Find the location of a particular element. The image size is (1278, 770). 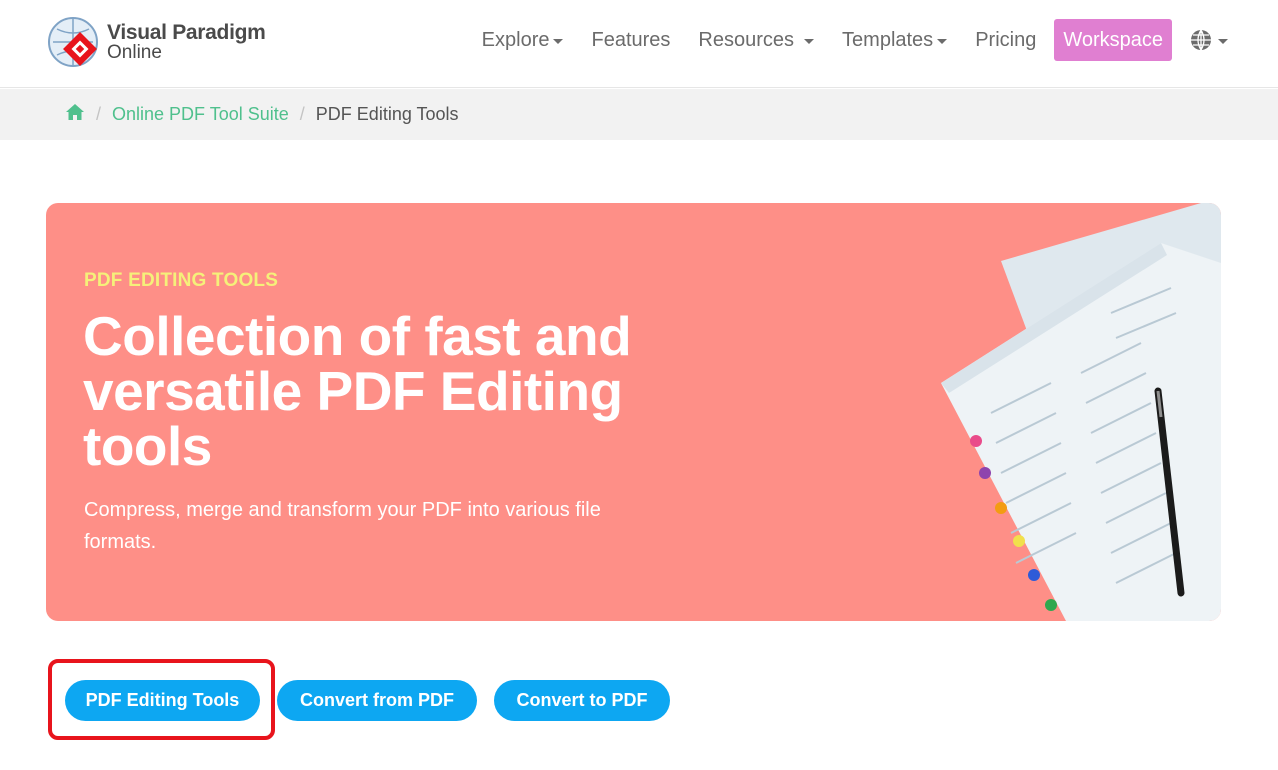

home-link is located at coordinates (75, 114).